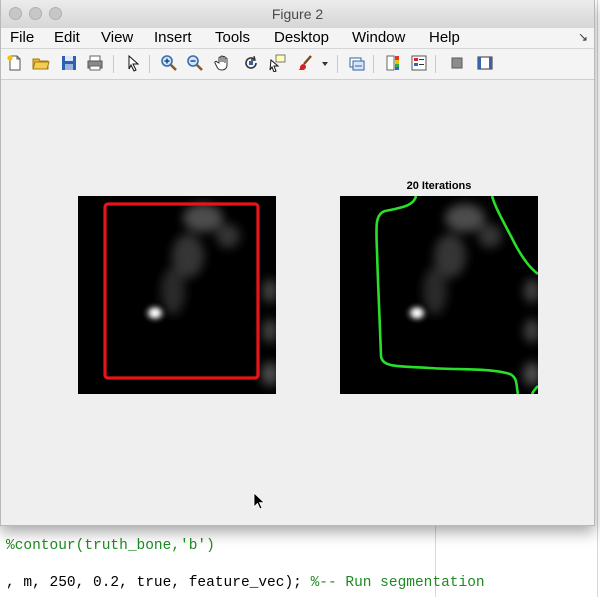 The height and width of the screenshot is (597, 600). I want to click on open-file-icon, so click(41, 63).